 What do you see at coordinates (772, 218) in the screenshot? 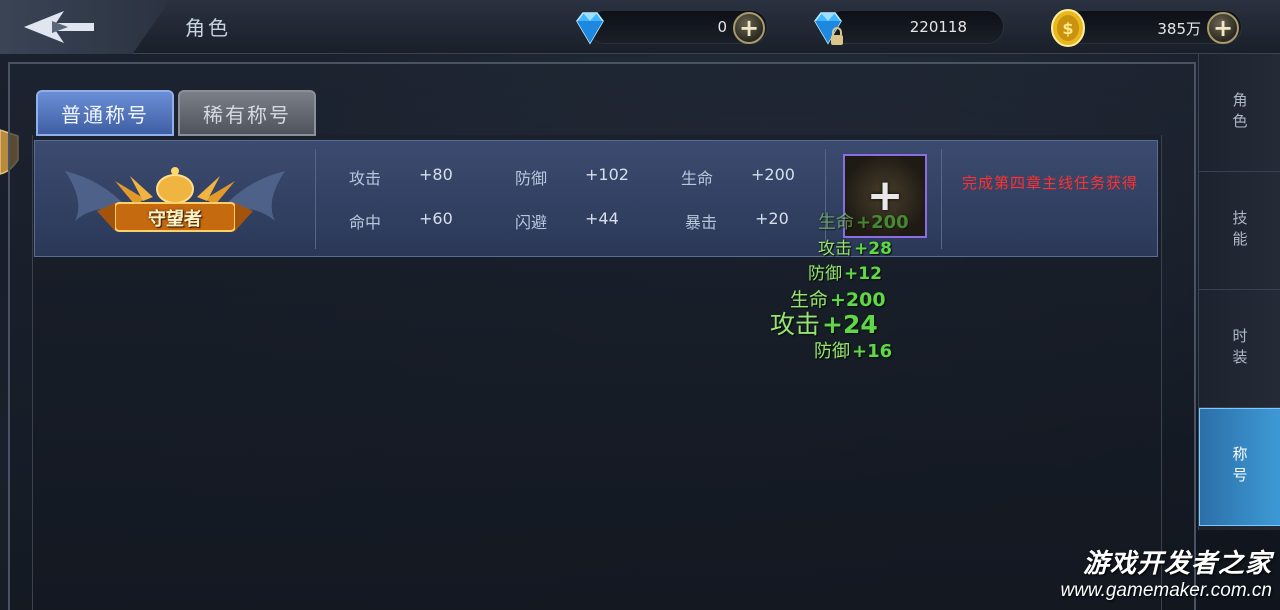
I see `stat-value: +20` at bounding box center [772, 218].